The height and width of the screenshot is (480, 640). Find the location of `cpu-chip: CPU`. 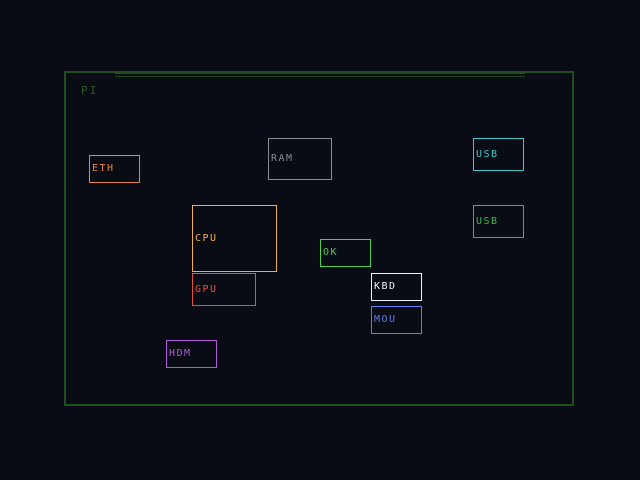

cpu-chip: CPU is located at coordinates (234, 238).